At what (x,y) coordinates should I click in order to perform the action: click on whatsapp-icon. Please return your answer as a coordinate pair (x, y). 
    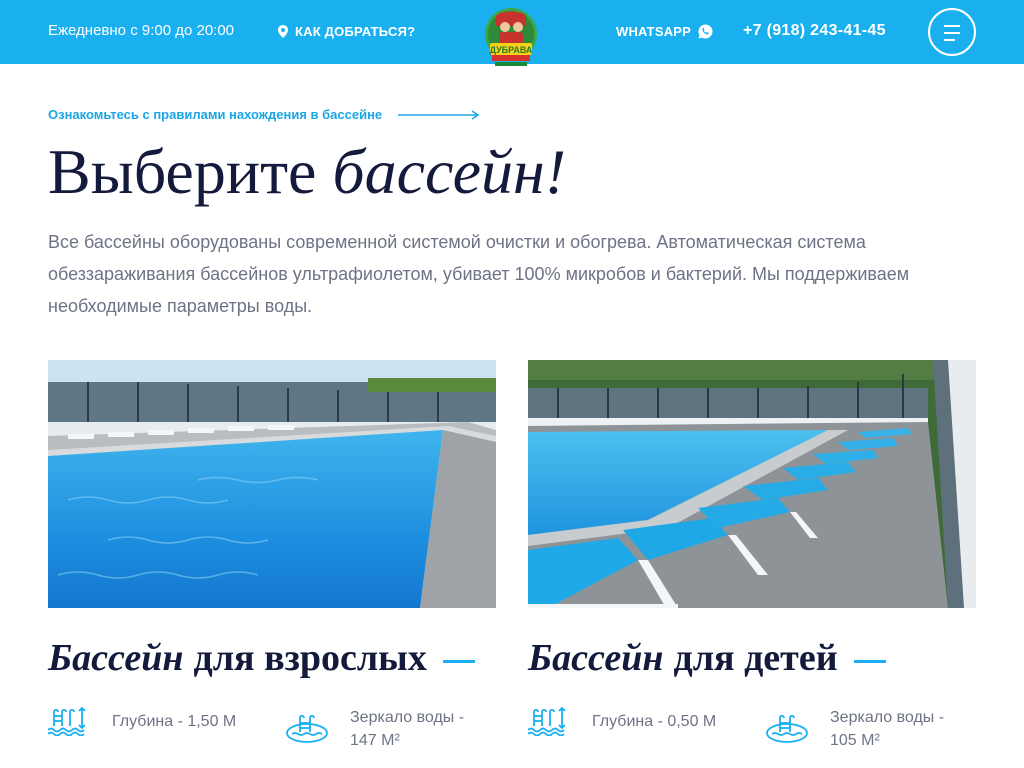
    Looking at the image, I should click on (705, 31).